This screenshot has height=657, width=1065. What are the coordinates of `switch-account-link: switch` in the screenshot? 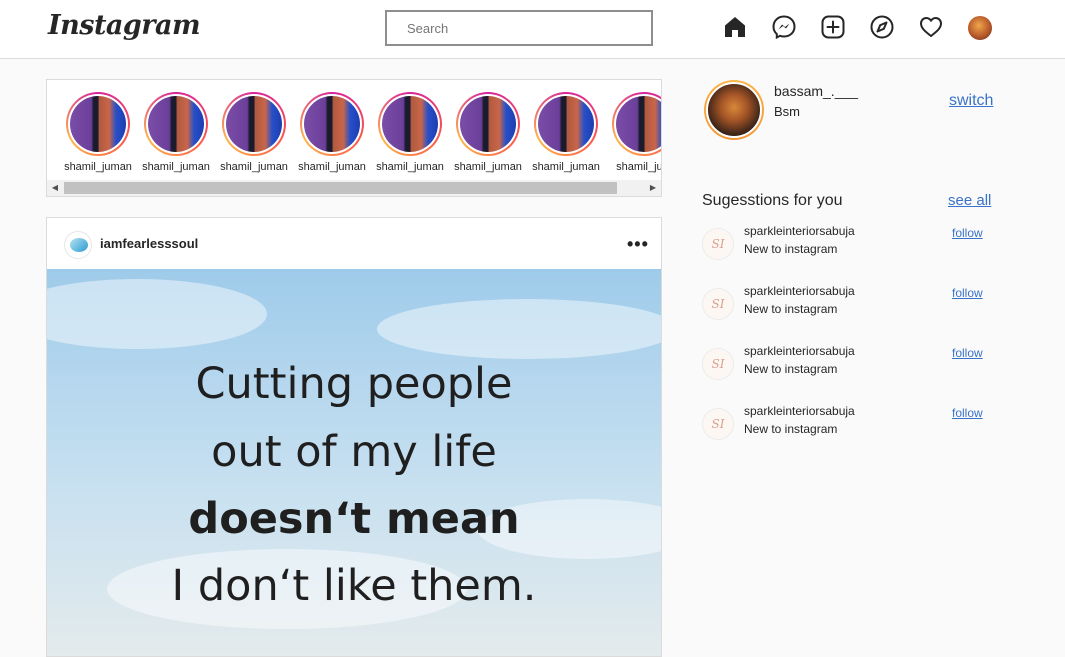 It's located at (971, 101).